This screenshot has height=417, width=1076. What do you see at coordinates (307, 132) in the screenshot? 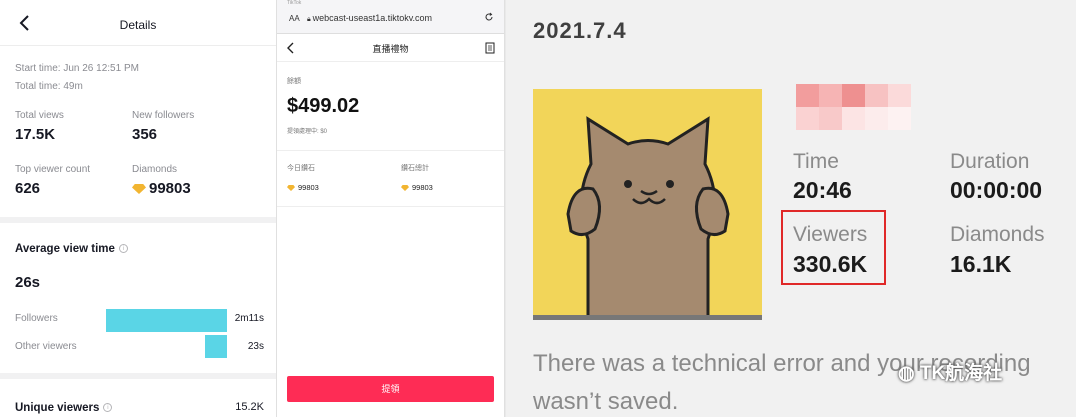
I see `pending-withdrawal: 提領處理中: $0` at bounding box center [307, 132].